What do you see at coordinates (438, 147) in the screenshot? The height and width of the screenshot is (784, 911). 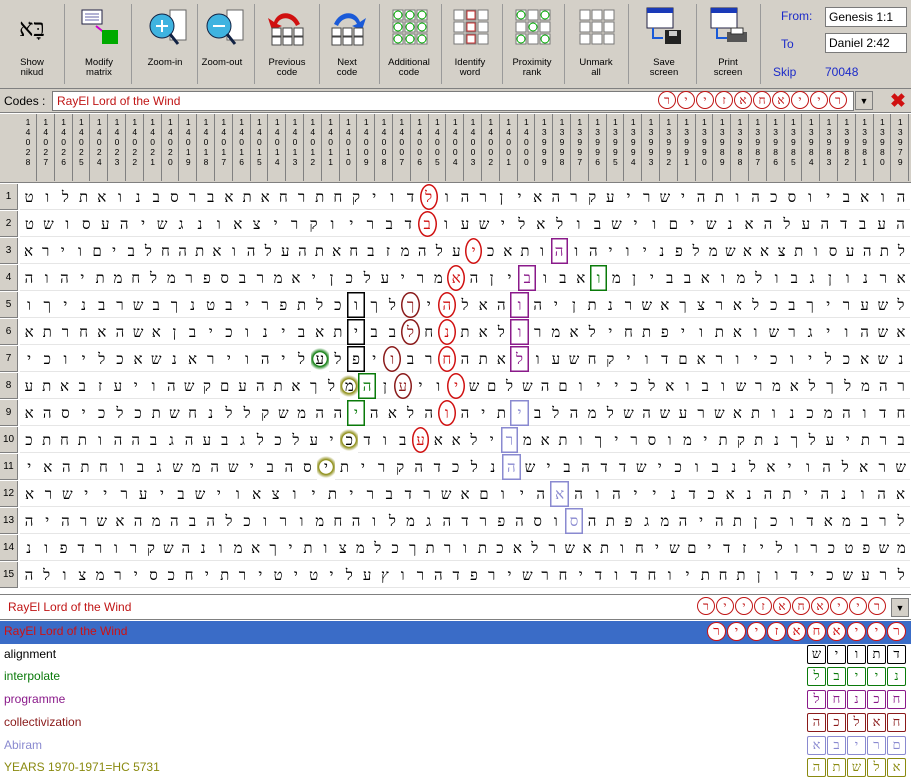 I see `column-index: 1 4 0 0 5` at bounding box center [438, 147].